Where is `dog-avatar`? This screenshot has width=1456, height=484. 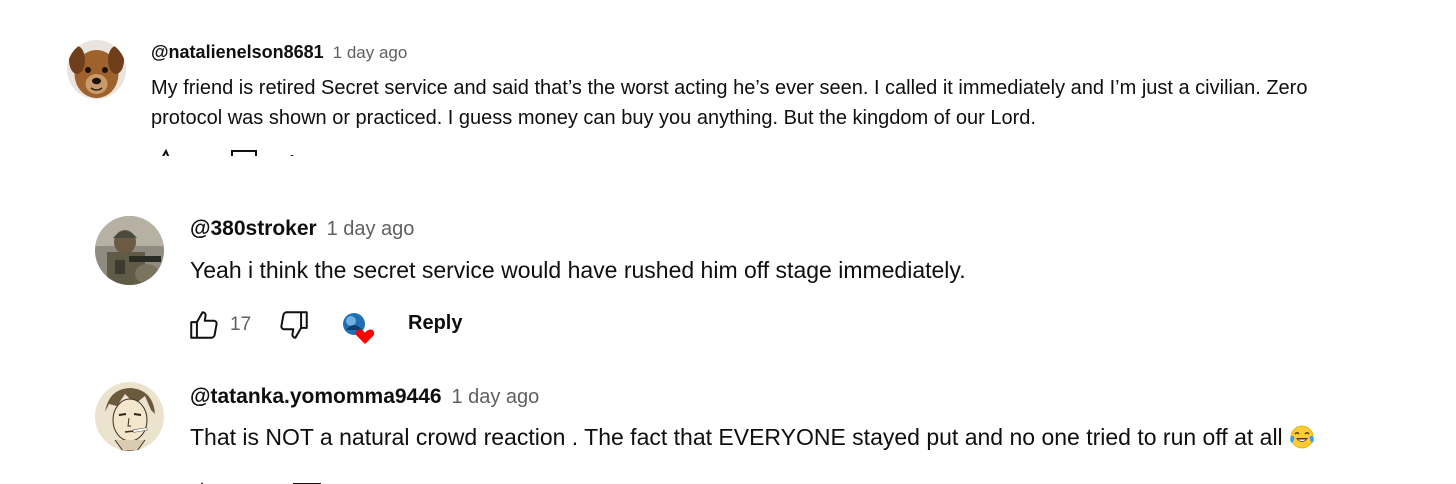
dog-avatar is located at coordinates (96, 69).